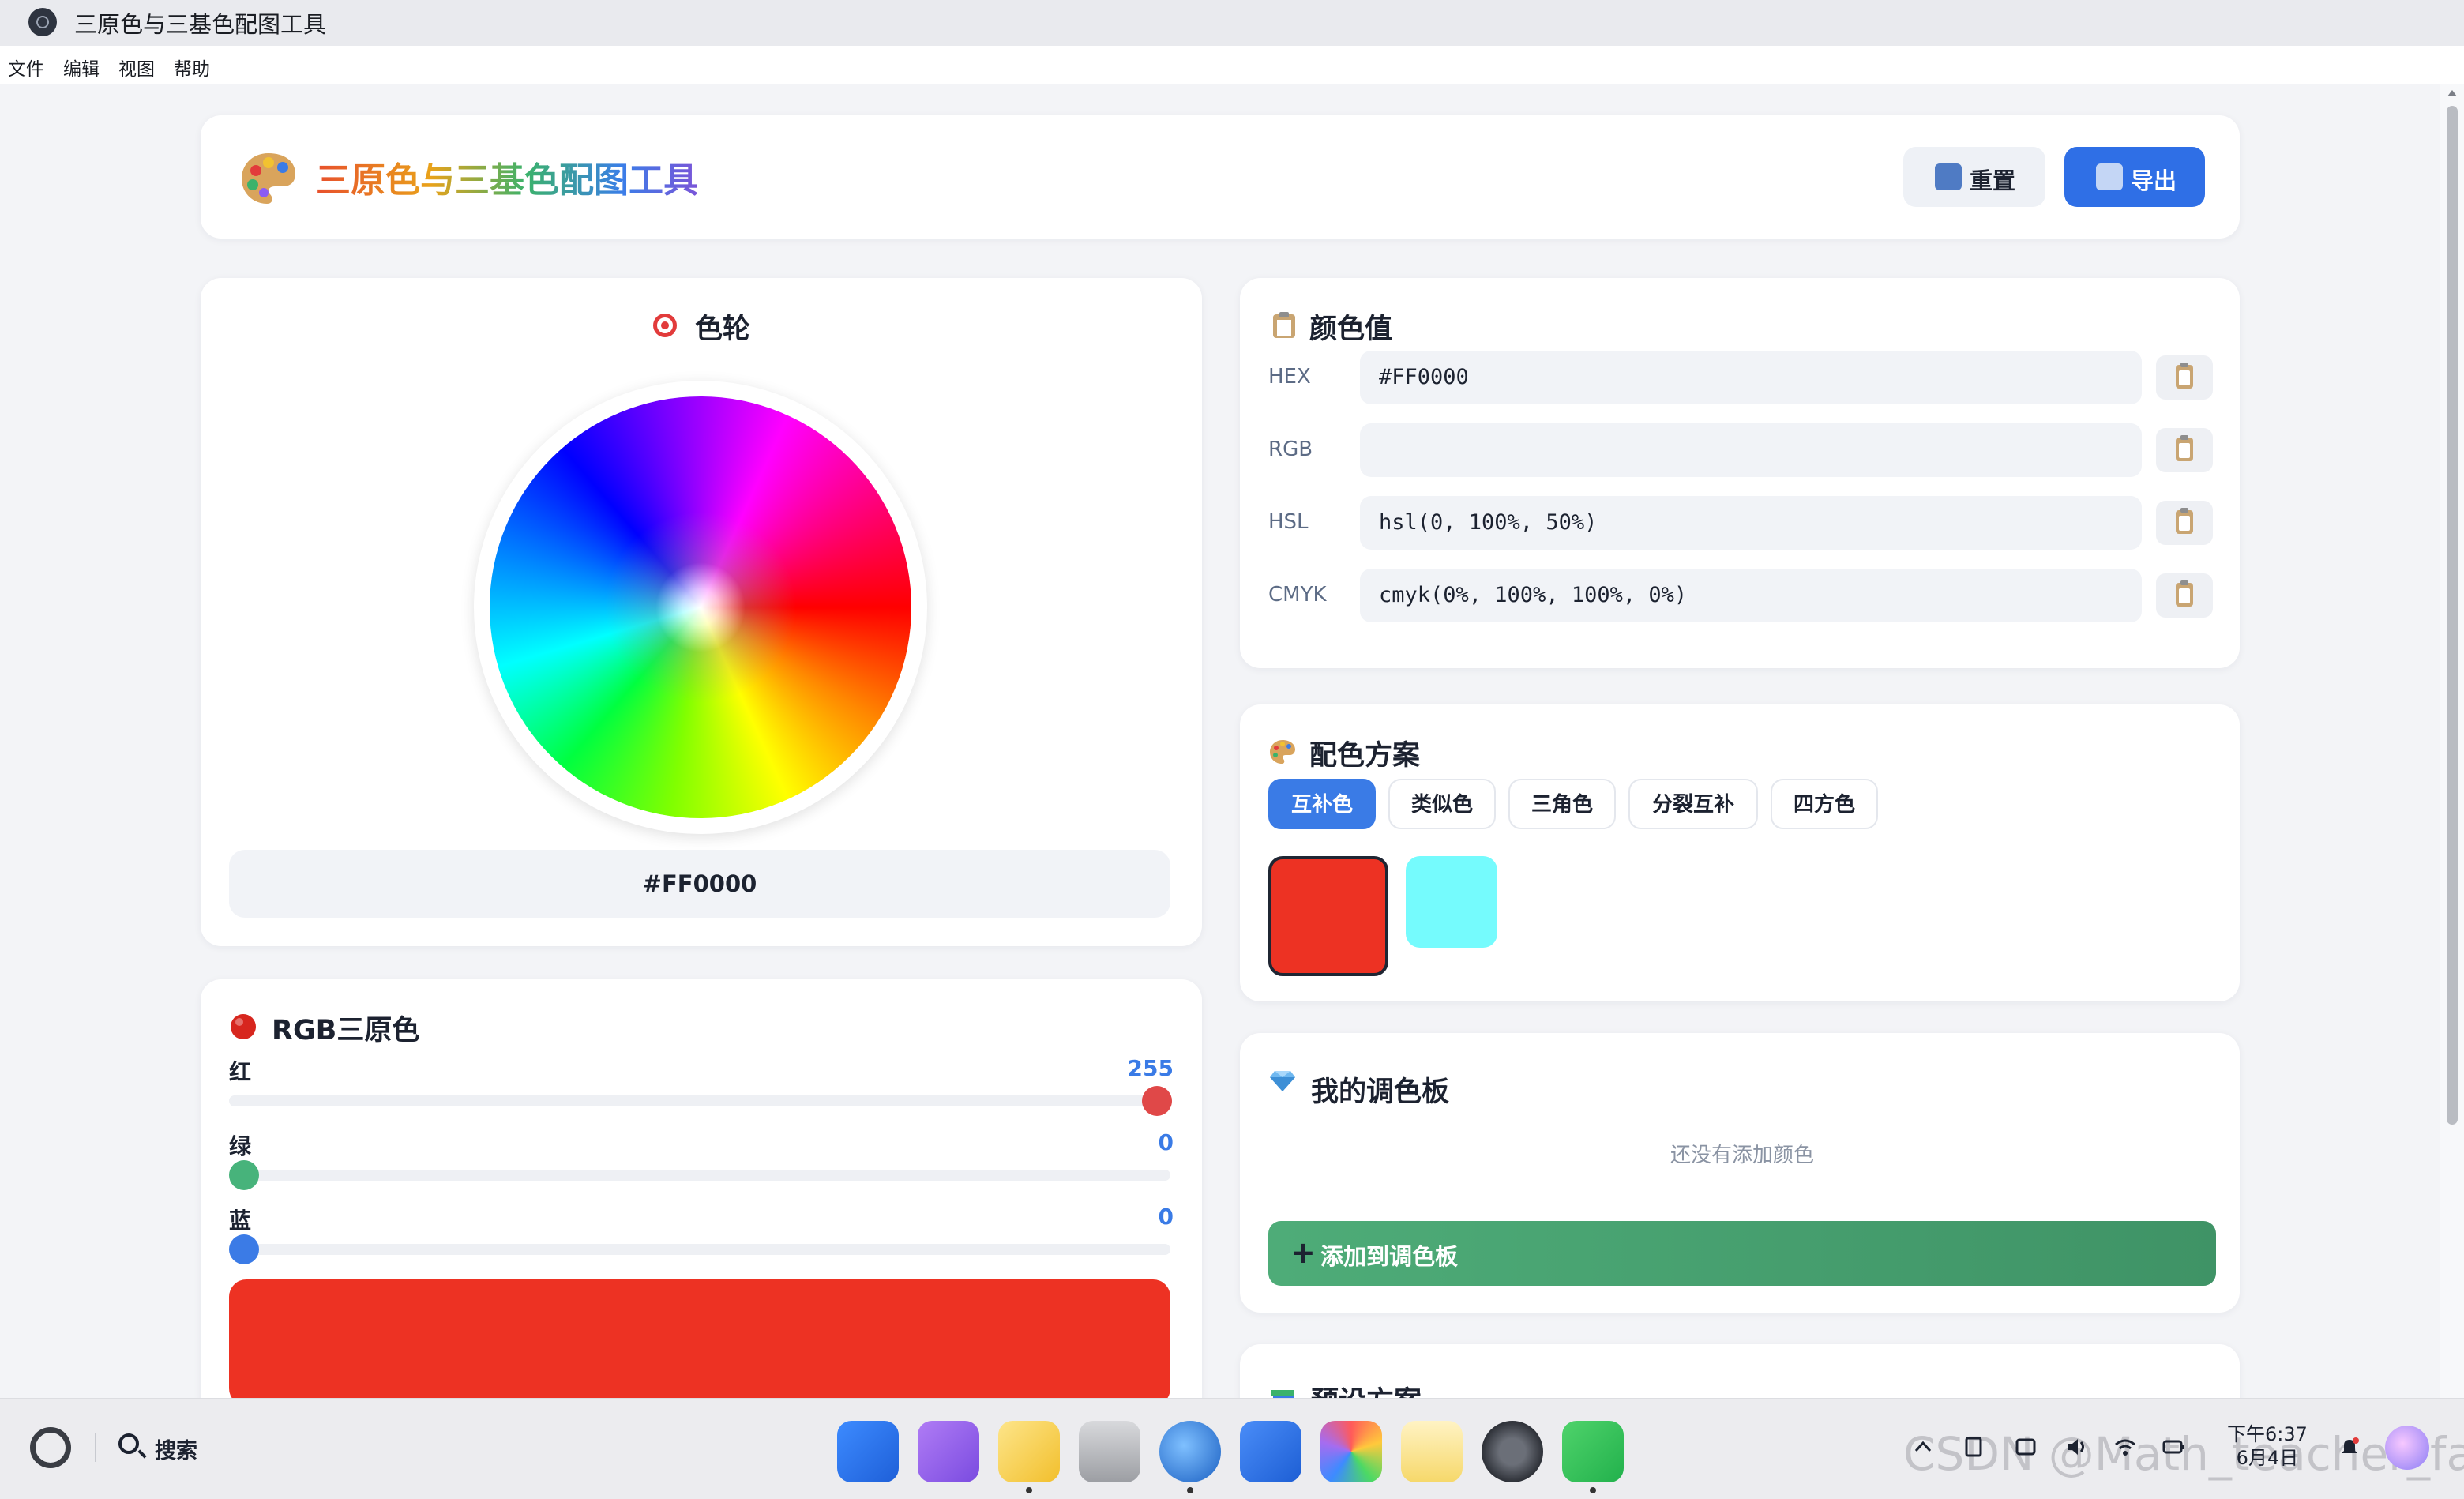 The height and width of the screenshot is (1499, 2464). What do you see at coordinates (948, 1451) in the screenshot?
I see `multitask-icon` at bounding box center [948, 1451].